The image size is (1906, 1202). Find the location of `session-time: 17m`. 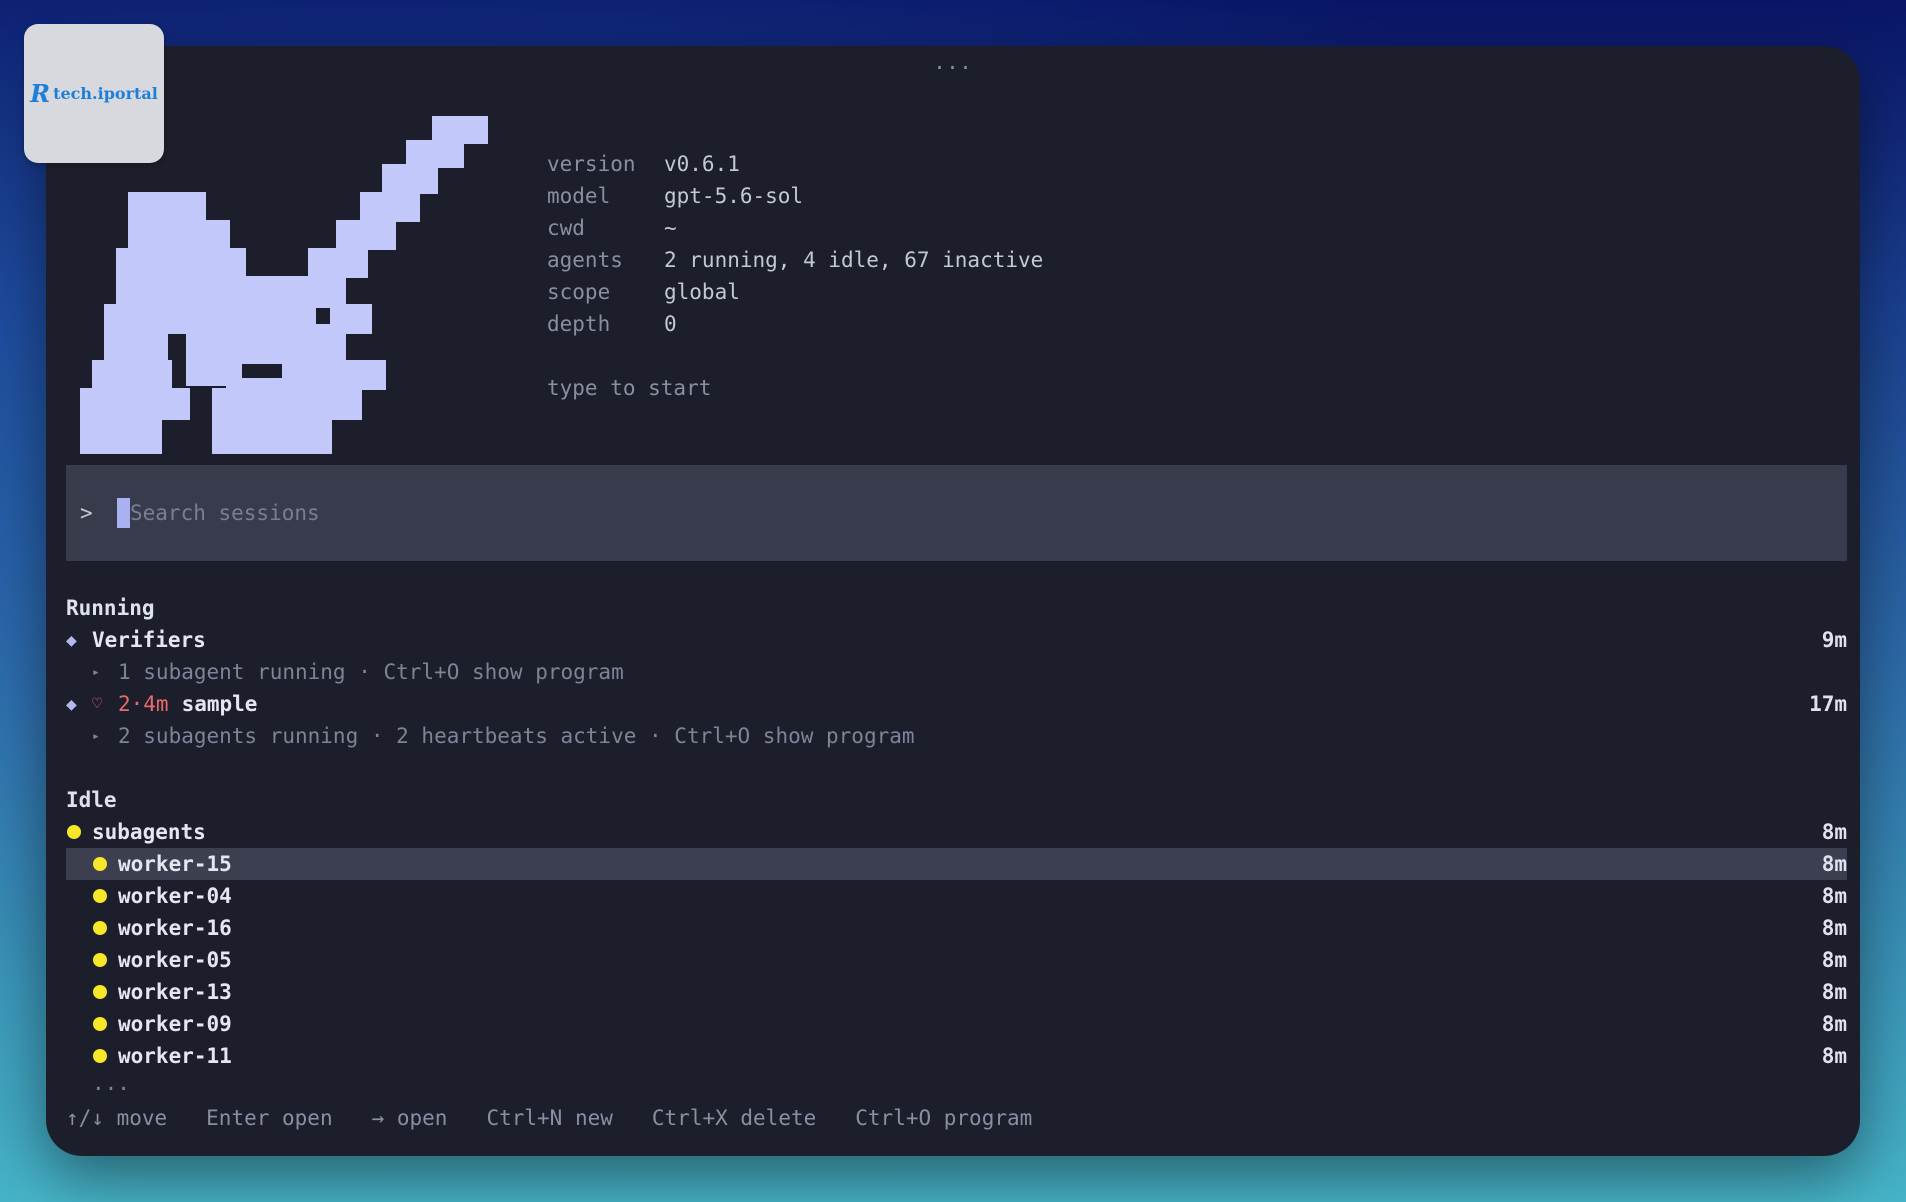

session-time: 17m is located at coordinates (1828, 704).